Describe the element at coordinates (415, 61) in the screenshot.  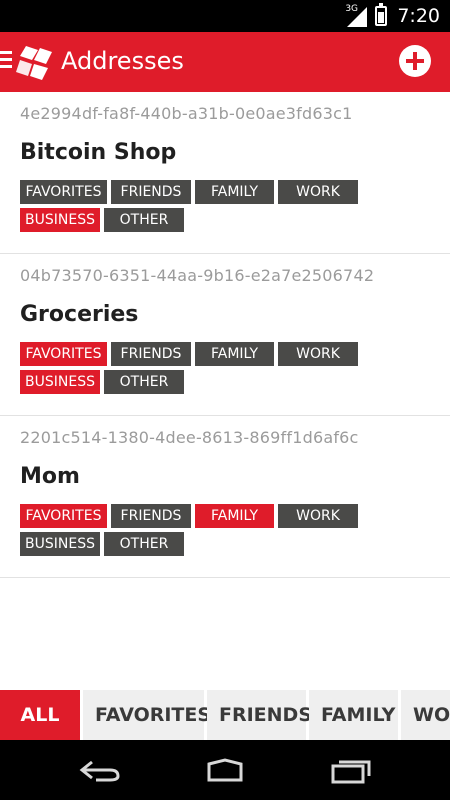
I see `add-address-icon` at that location.